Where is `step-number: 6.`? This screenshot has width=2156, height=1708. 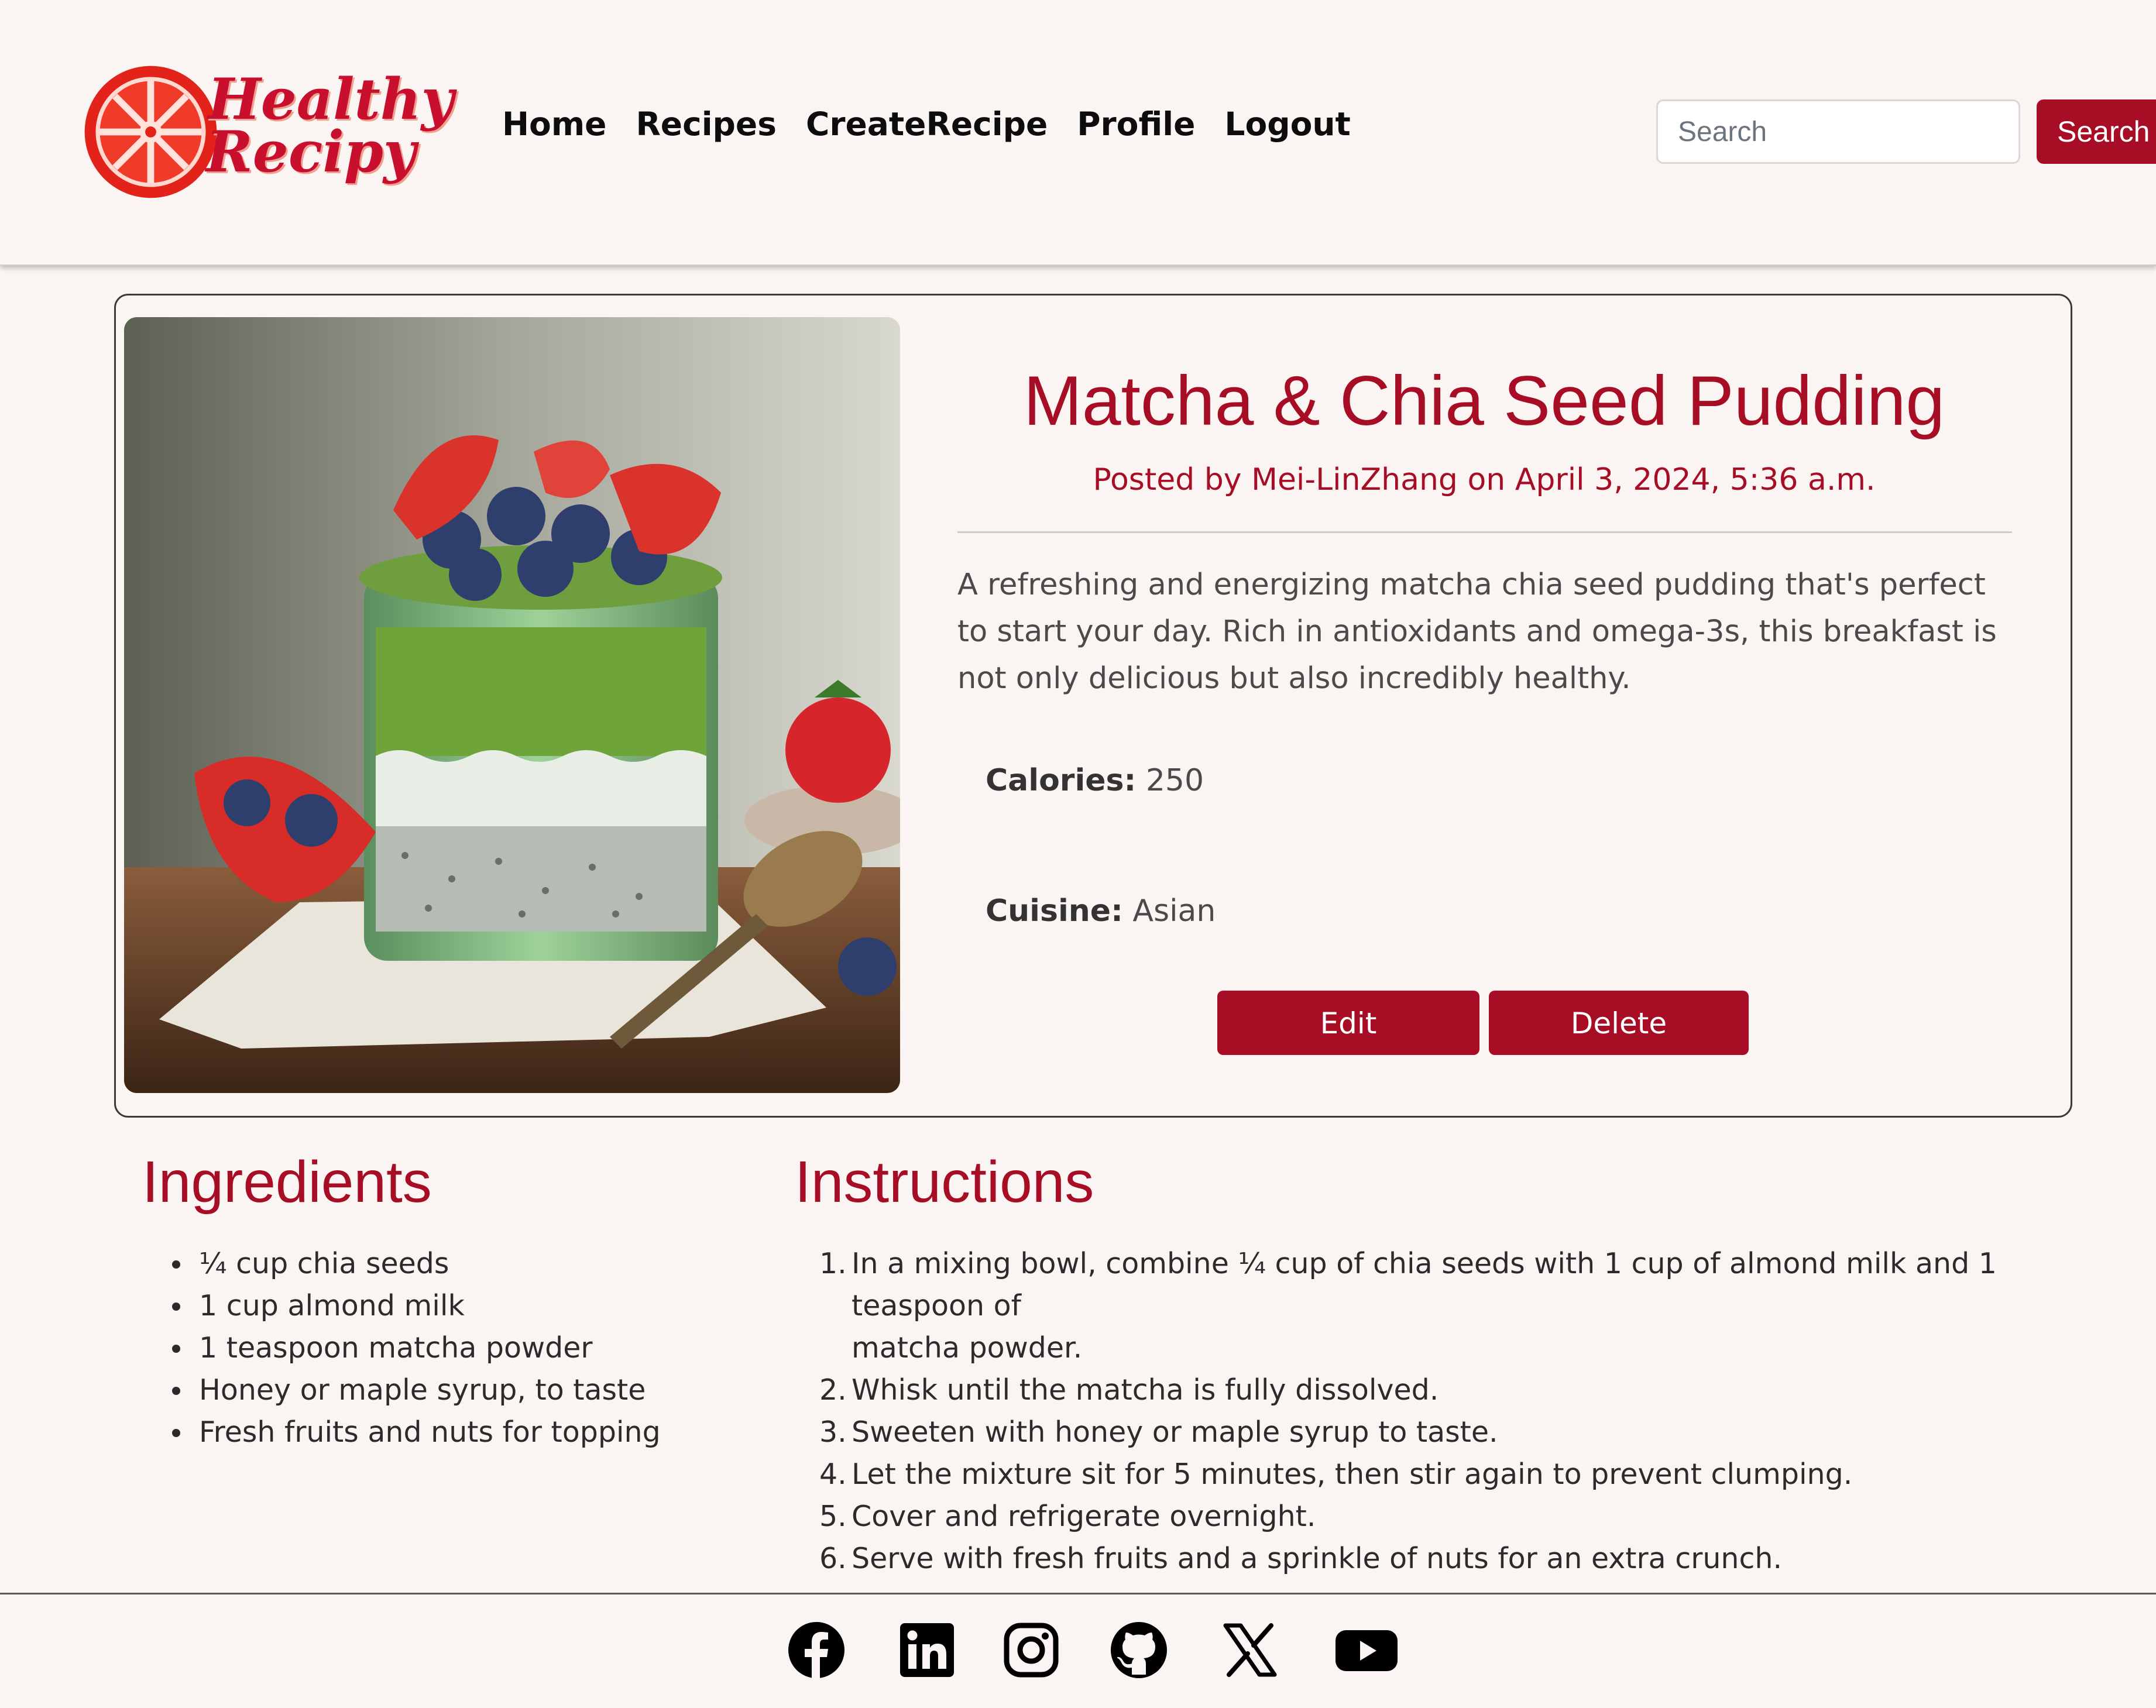 step-number: 6. is located at coordinates (833, 1559).